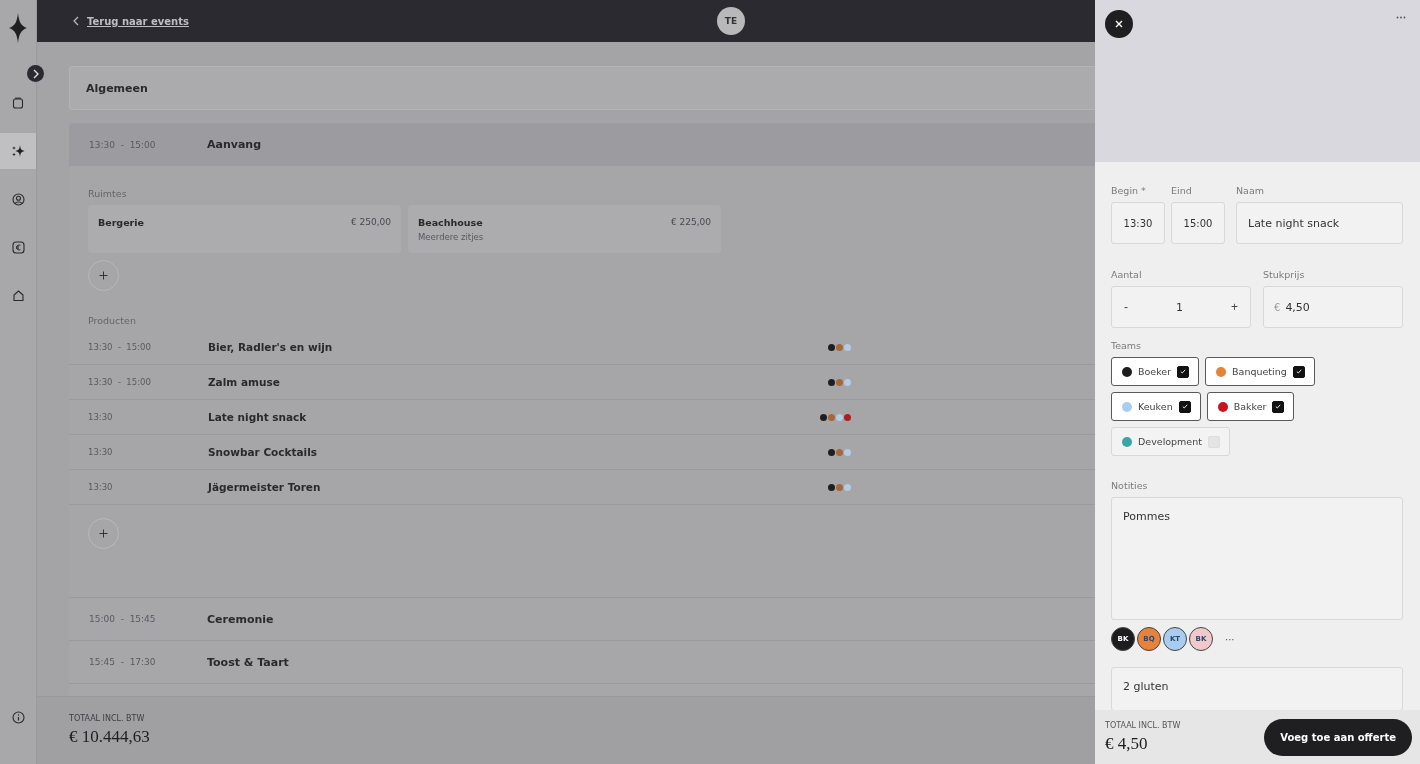 Image resolution: width=1420 pixels, height=764 pixels. Describe the element at coordinates (248, 662) in the screenshot. I see `section-title: Toost & Taart` at that location.